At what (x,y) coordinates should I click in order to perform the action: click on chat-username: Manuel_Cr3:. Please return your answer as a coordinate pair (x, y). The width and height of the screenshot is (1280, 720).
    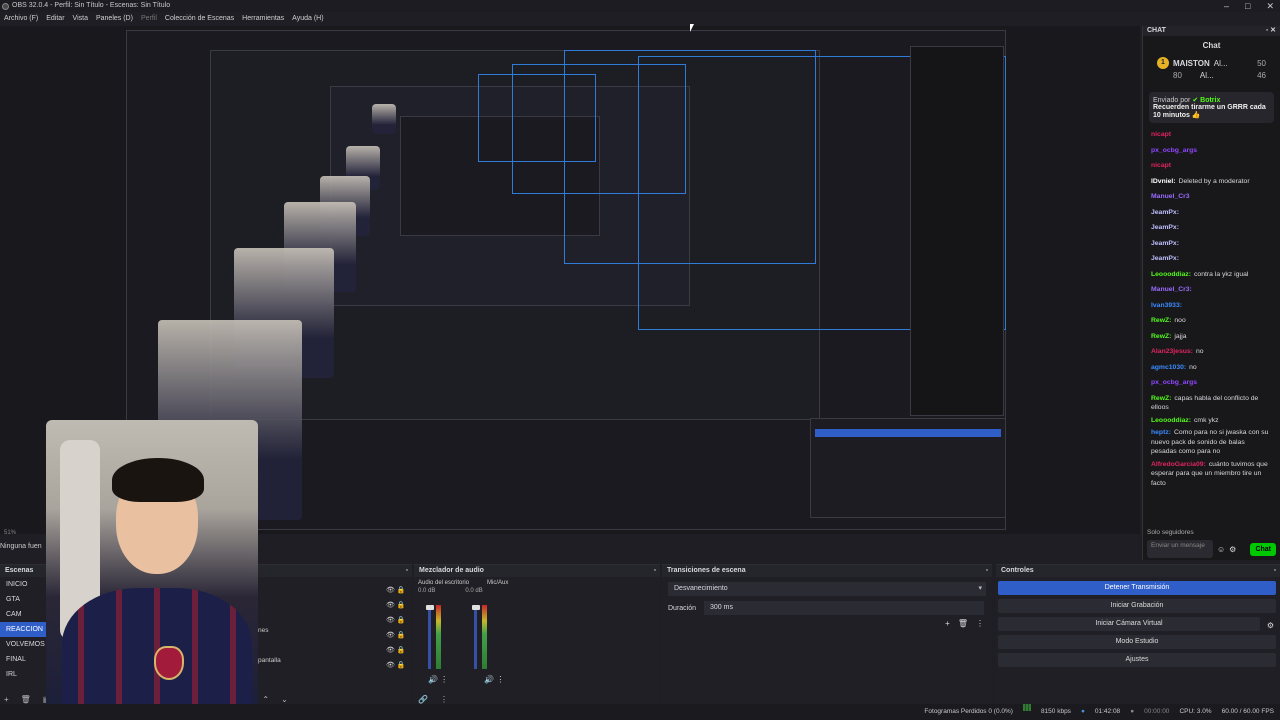
    Looking at the image, I should click on (1171, 289).